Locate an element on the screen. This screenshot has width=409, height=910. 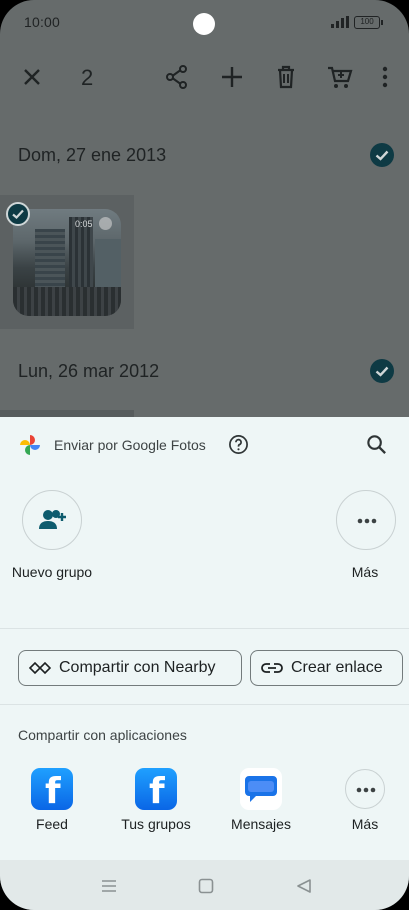
facebook-groups-app: f is located at coordinates (156, 790).